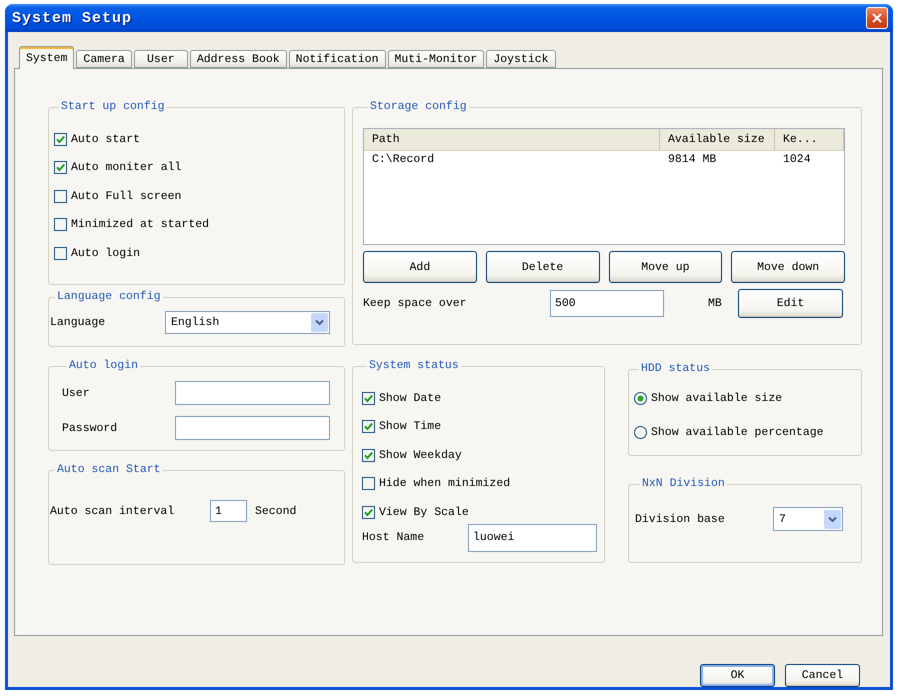  Describe the element at coordinates (788, 267) in the screenshot. I see `storage-button: Move down` at that location.